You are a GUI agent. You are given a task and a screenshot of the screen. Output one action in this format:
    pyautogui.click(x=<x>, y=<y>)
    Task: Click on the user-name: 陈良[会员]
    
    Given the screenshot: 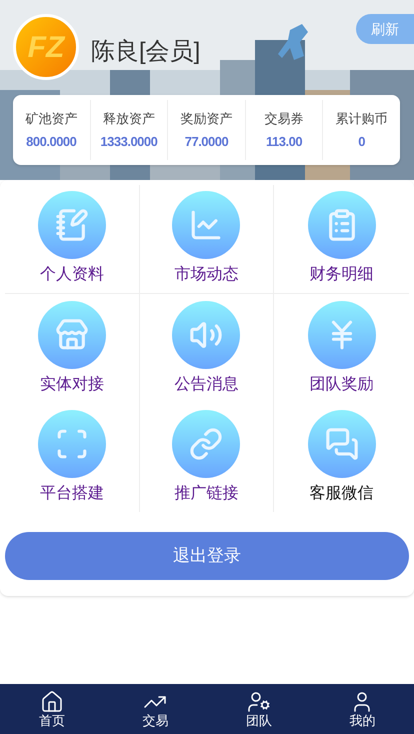 What is the action you would take?
    pyautogui.click(x=145, y=52)
    